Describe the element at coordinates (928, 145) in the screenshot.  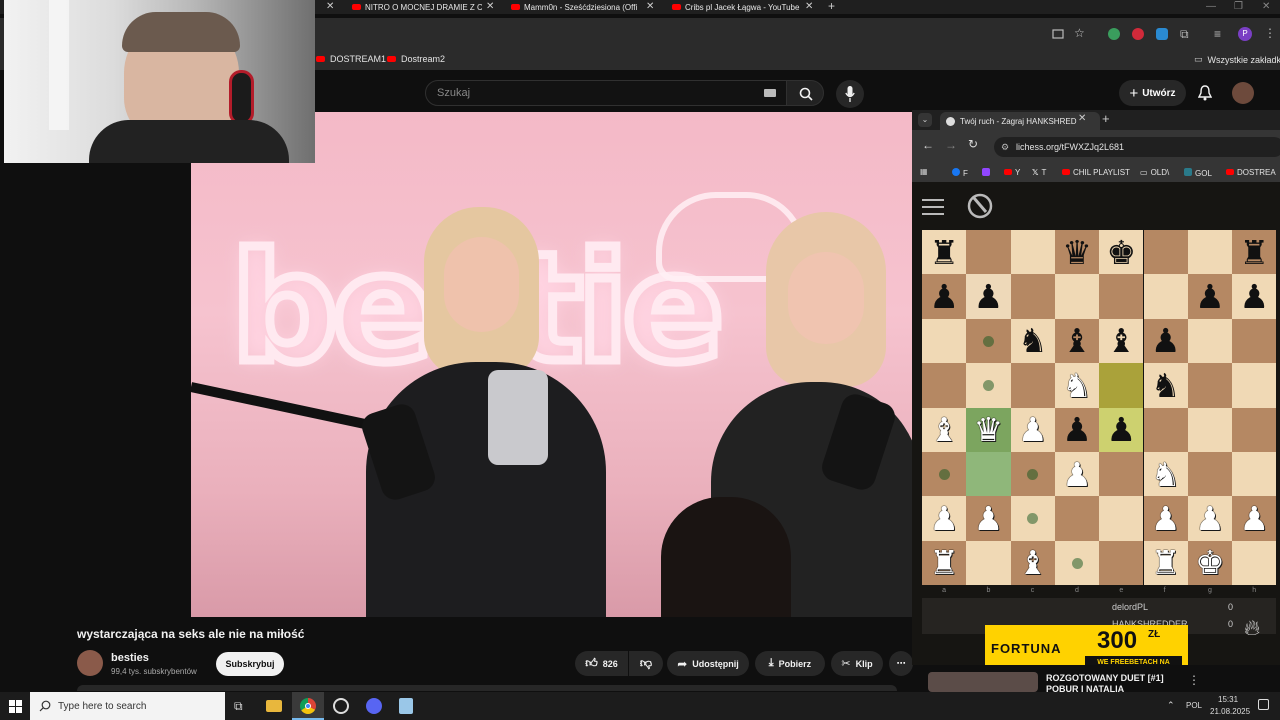
I see `back-arrow-icon: ←` at that location.